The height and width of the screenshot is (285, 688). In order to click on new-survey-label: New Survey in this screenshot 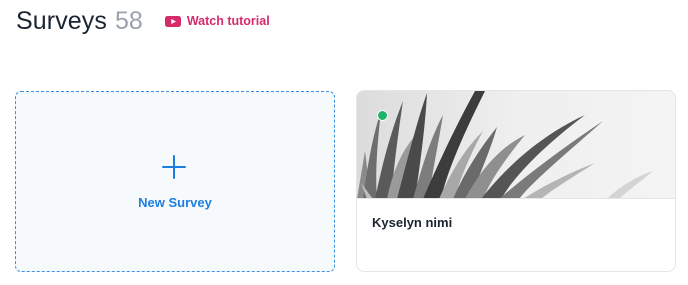, I will do `click(175, 202)`.